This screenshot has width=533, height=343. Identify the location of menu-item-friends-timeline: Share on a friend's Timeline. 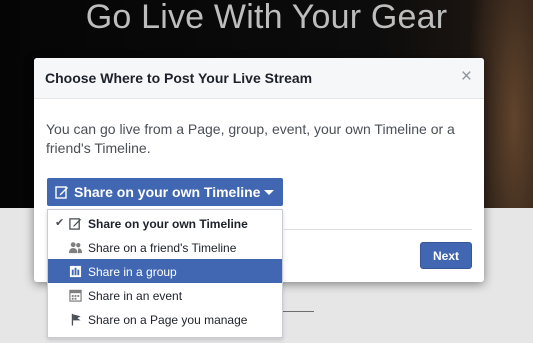
(165, 247).